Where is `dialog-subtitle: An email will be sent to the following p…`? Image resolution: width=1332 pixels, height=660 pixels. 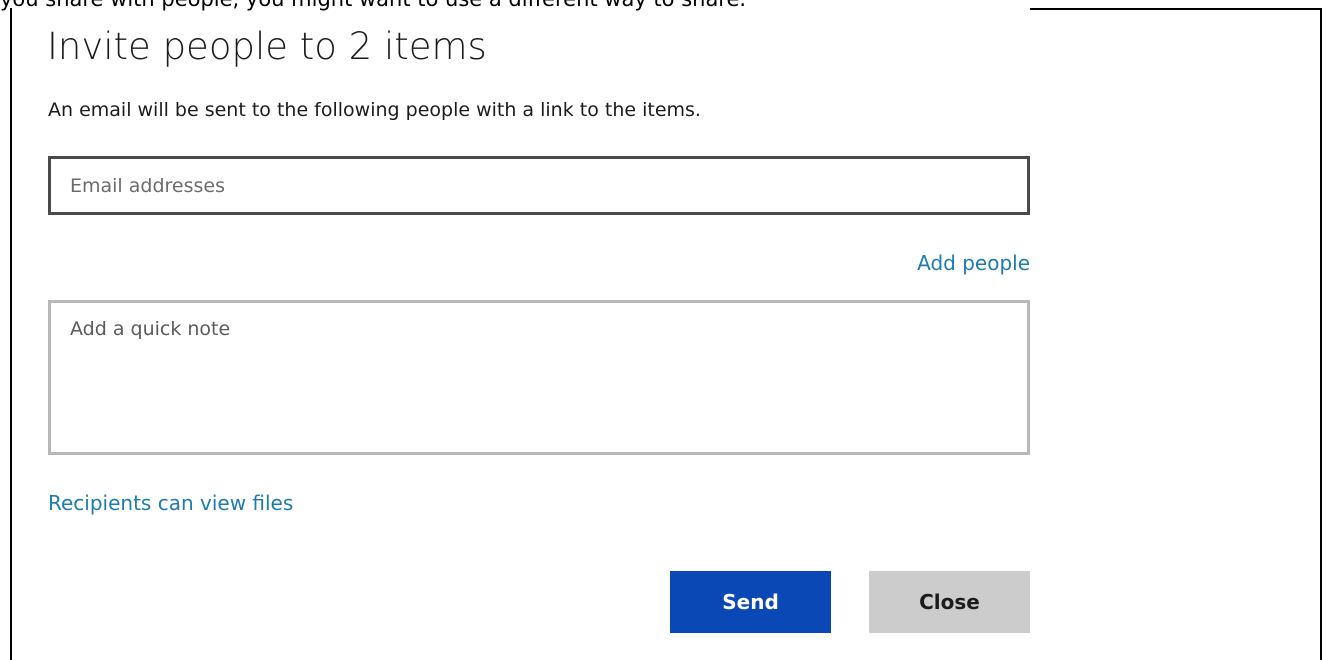
dialog-subtitle: An email will be sent to the following p… is located at coordinates (374, 110).